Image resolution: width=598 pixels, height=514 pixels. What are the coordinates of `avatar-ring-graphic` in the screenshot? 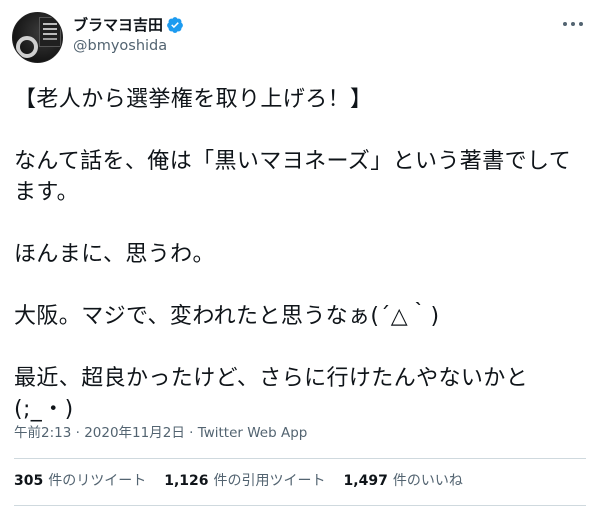 It's located at (27, 47).